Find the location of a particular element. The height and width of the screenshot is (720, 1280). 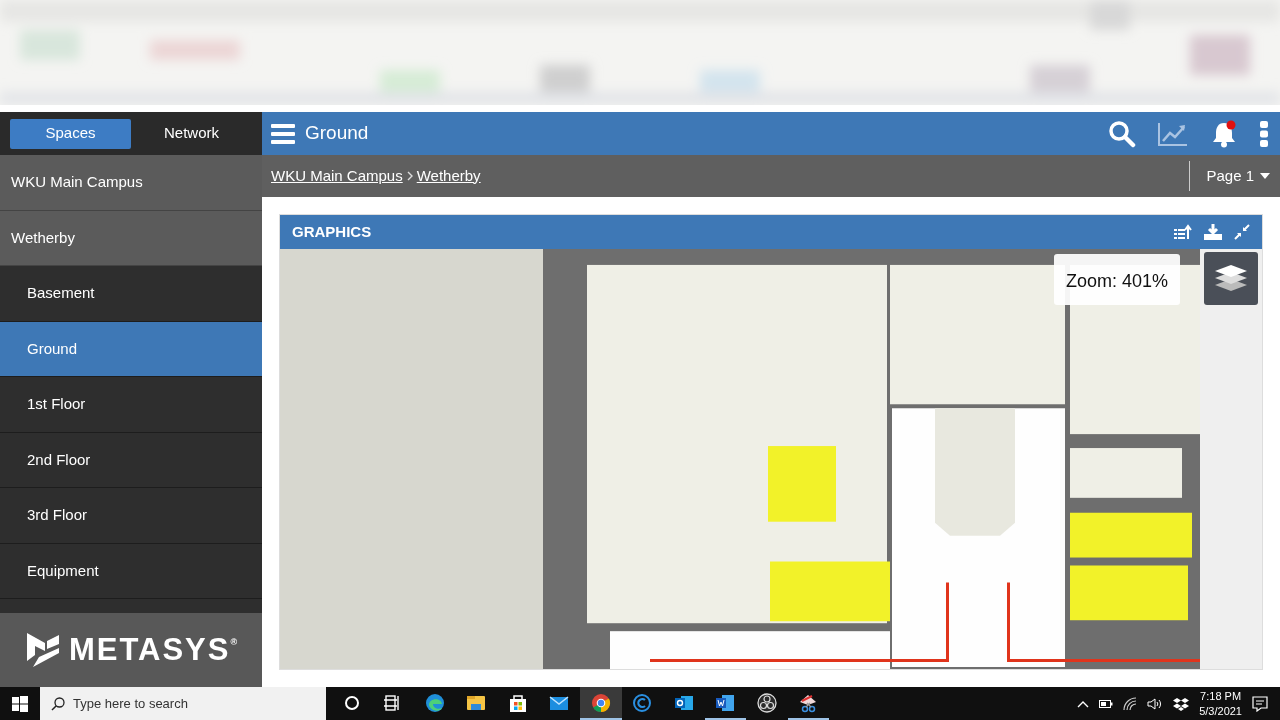

clock: 7:18 PM 5/3/2021 is located at coordinates (1220, 703).